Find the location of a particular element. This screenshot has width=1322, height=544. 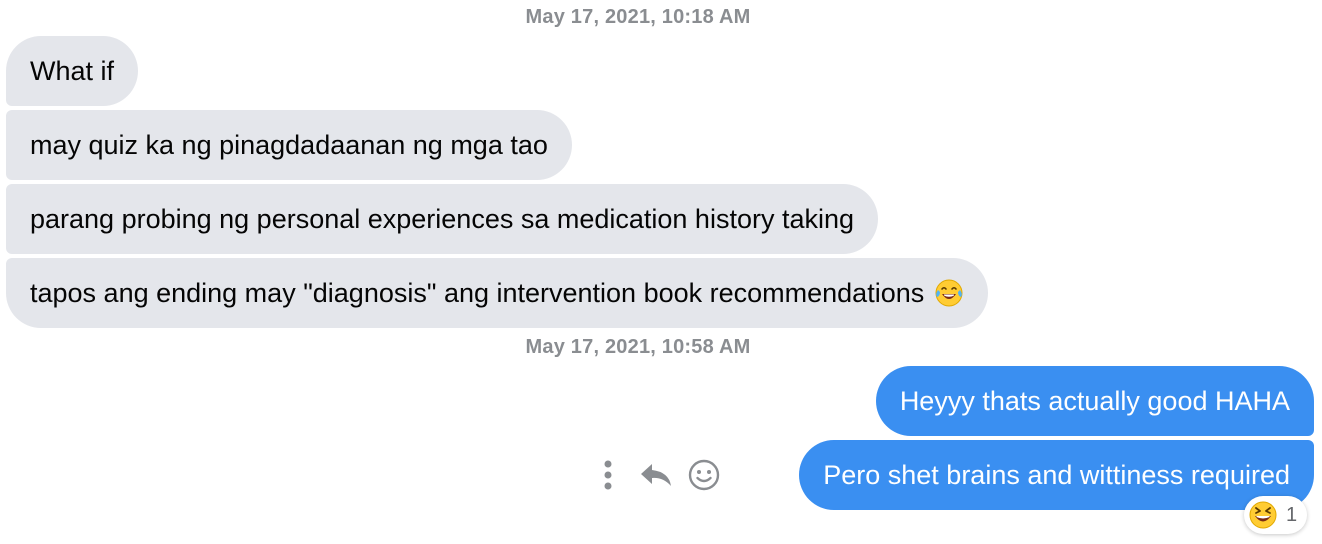

message-bubble-incoming: What if is located at coordinates (72, 71).